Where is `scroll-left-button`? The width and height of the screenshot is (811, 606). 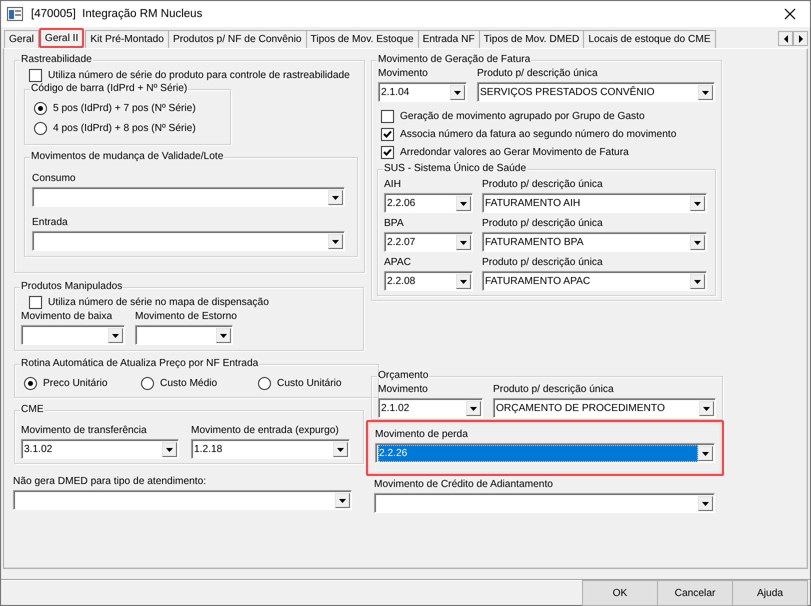 scroll-left-button is located at coordinates (785, 38).